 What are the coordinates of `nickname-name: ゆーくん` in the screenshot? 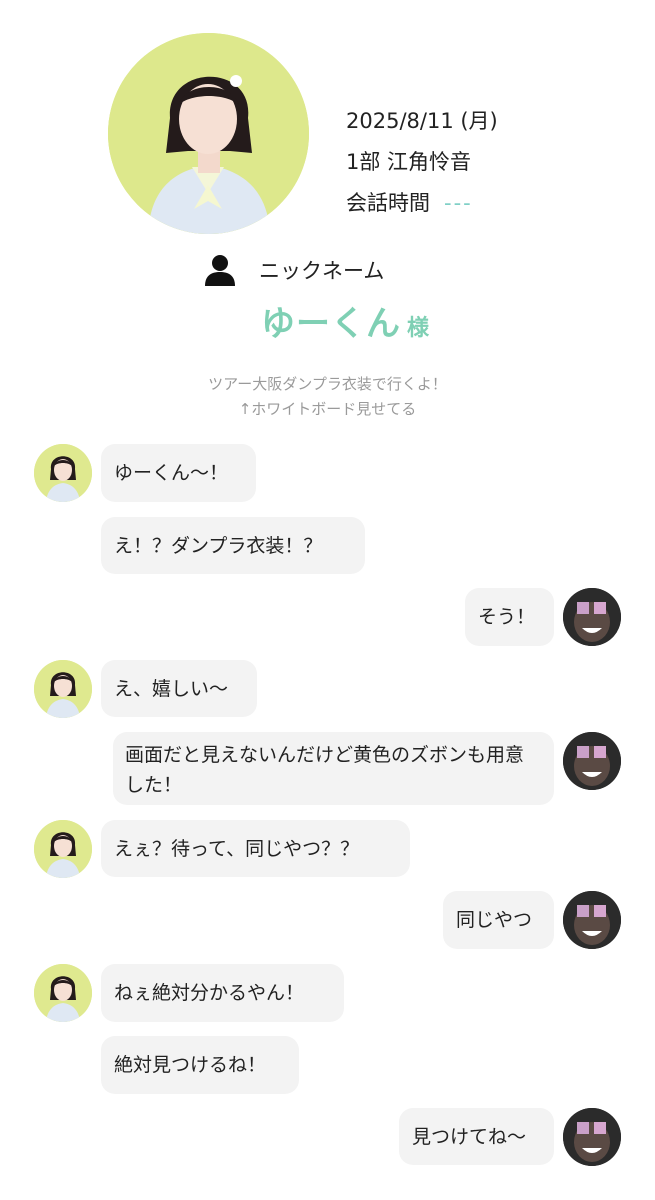 It's located at (330, 324).